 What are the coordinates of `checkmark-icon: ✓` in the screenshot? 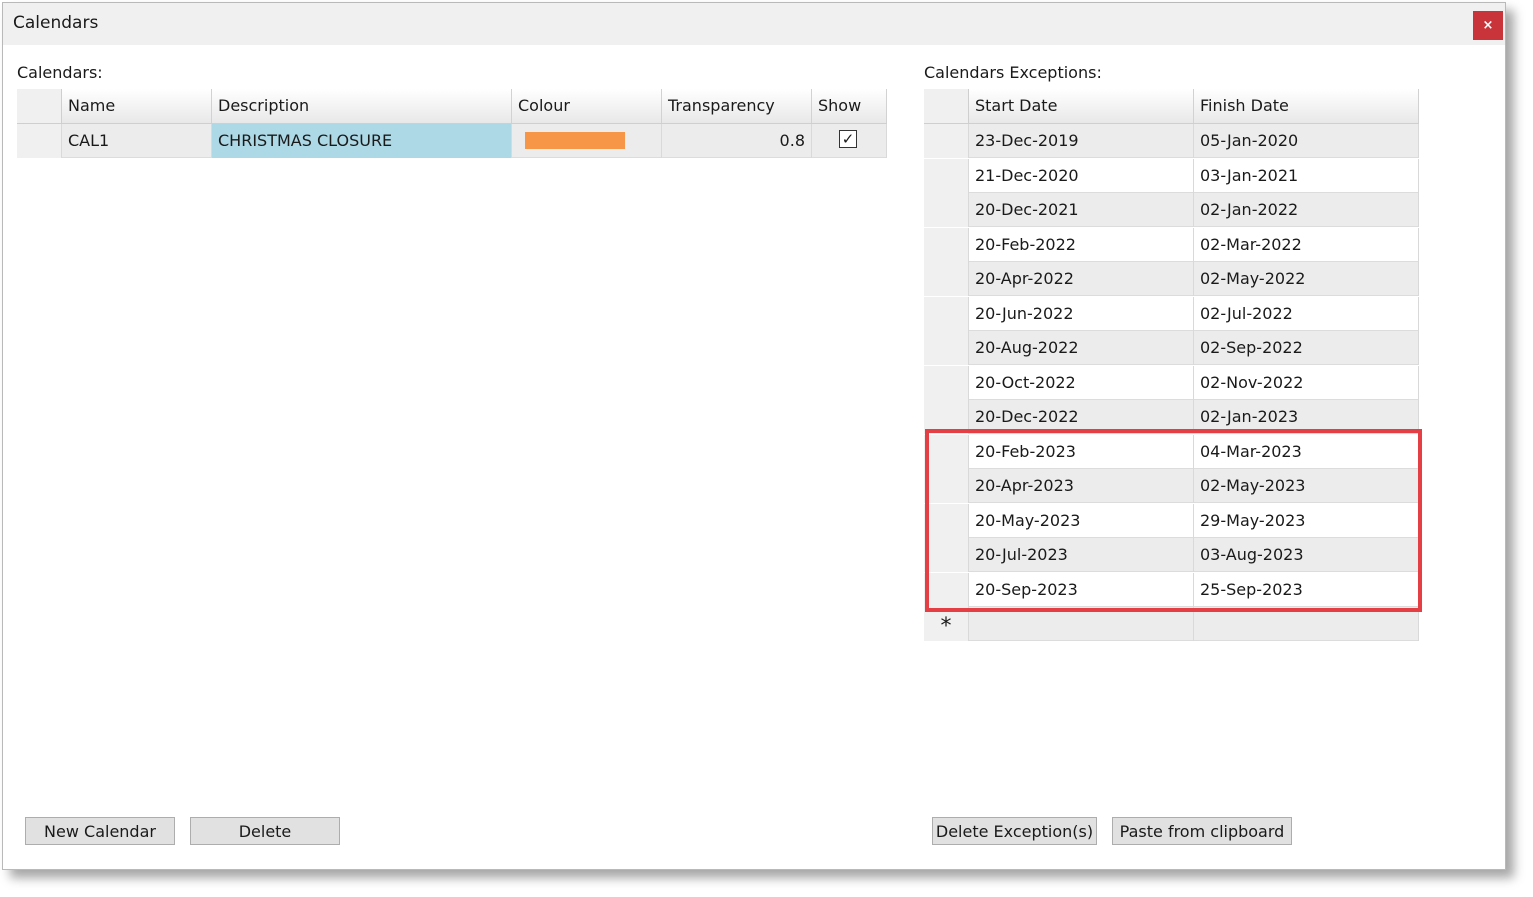 It's located at (848, 139).